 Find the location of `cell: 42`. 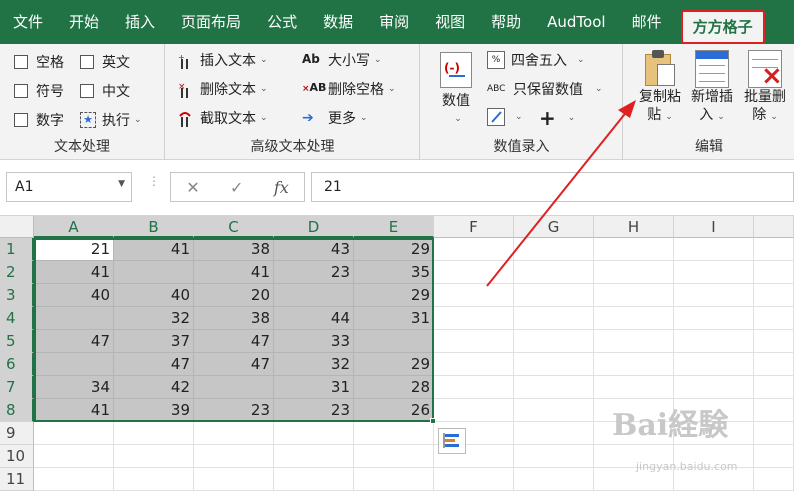

cell: 42 is located at coordinates (154, 387).